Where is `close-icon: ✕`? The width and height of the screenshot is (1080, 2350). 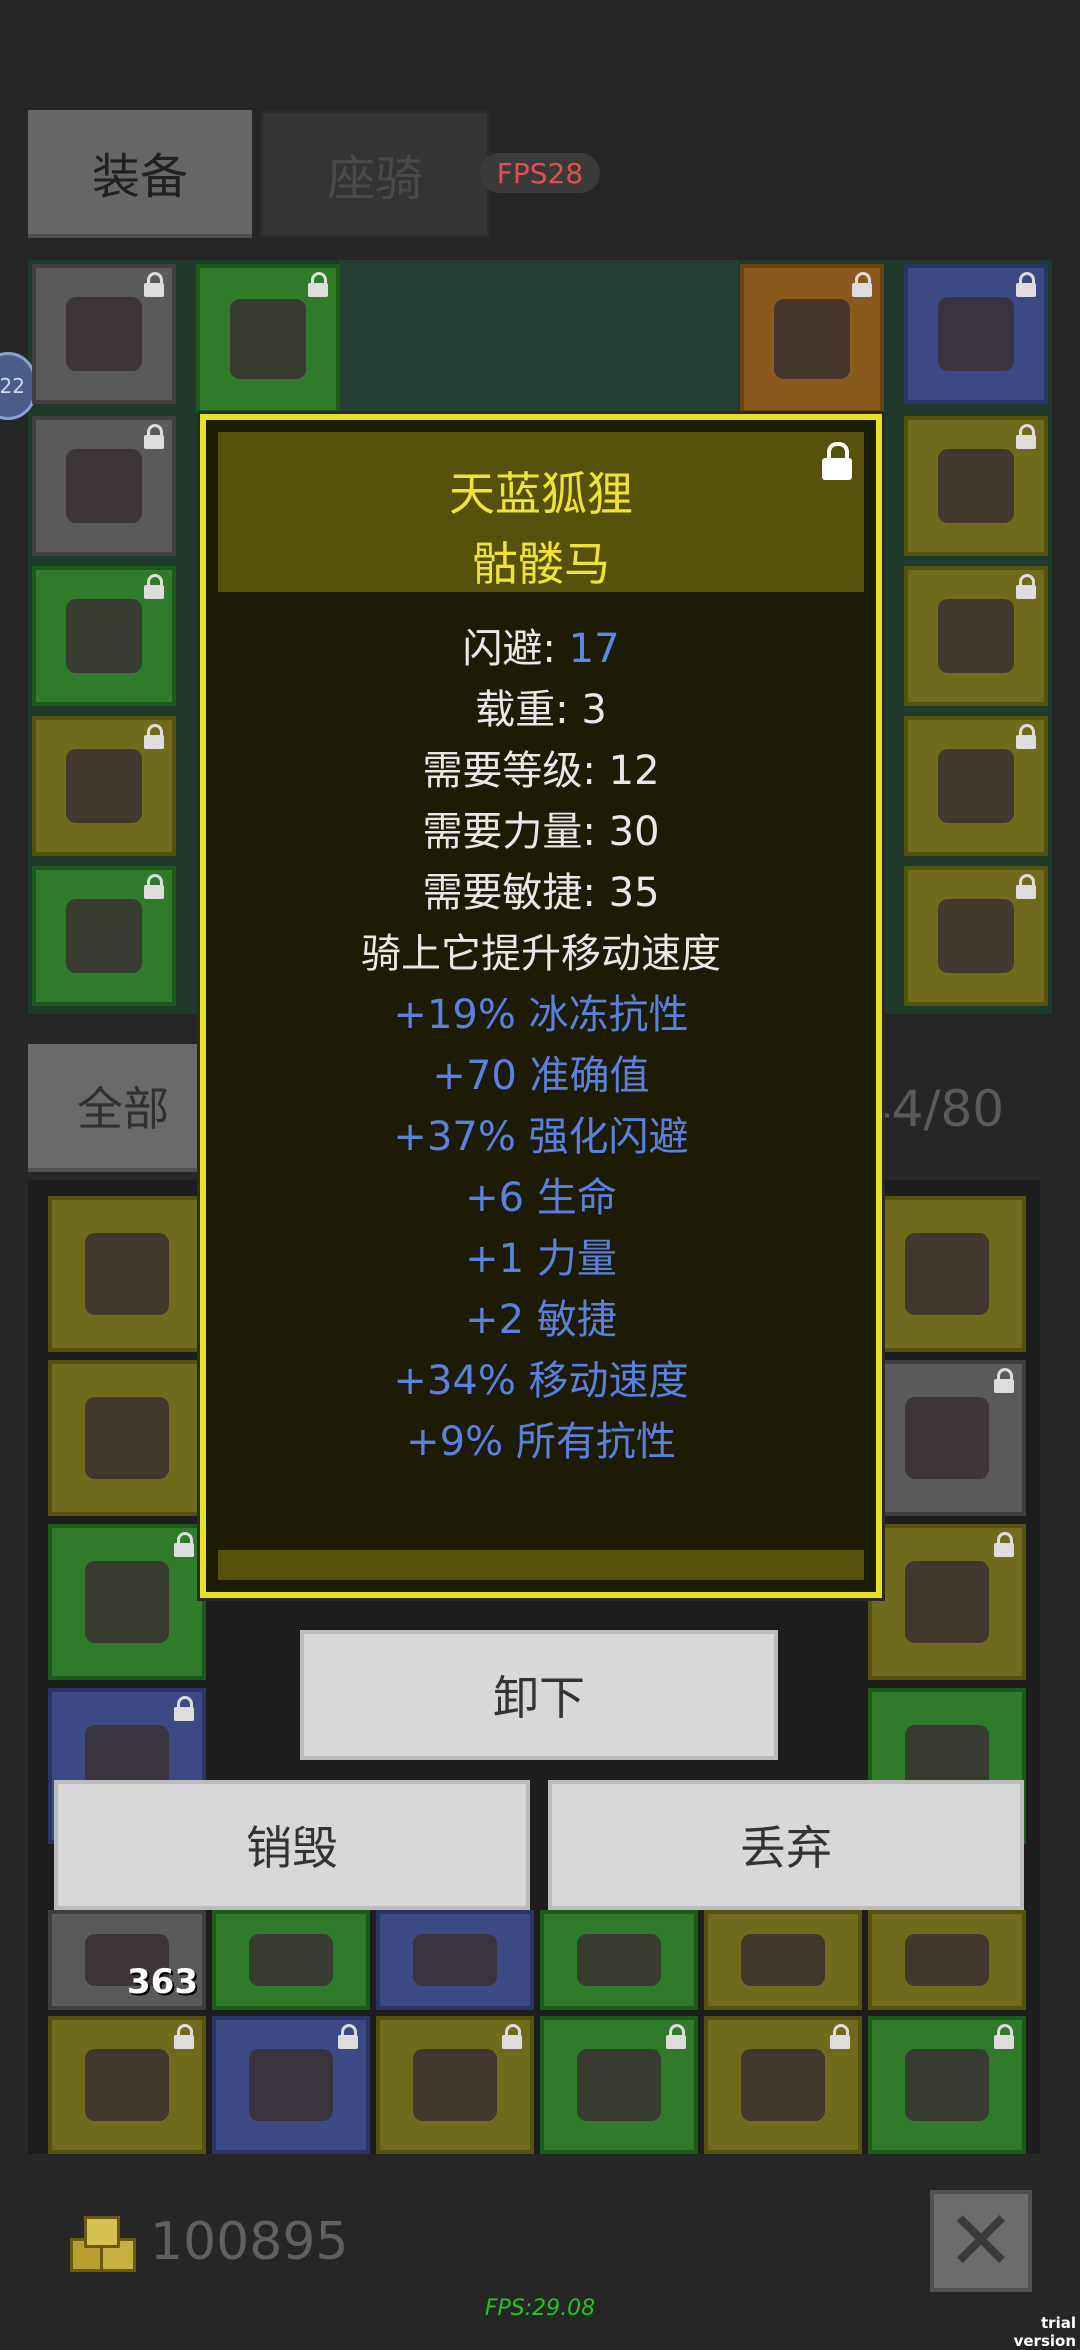
close-icon: ✕ is located at coordinates (981, 2241).